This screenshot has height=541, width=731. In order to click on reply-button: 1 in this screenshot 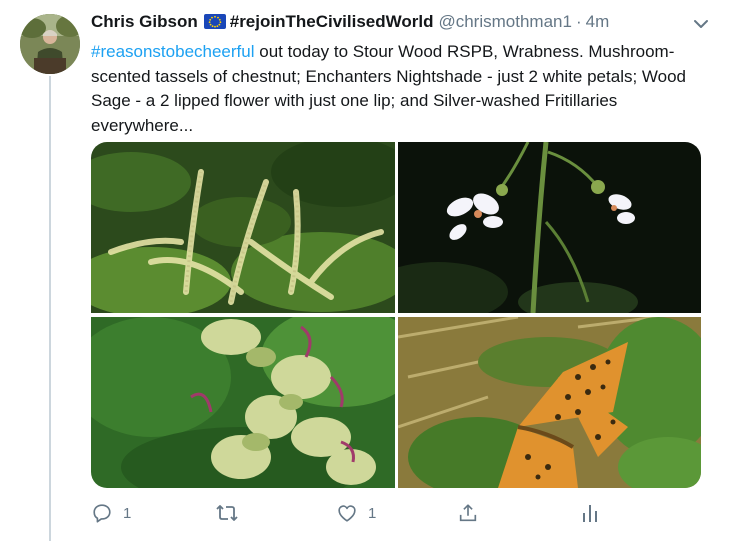, I will do `click(111, 513)`.